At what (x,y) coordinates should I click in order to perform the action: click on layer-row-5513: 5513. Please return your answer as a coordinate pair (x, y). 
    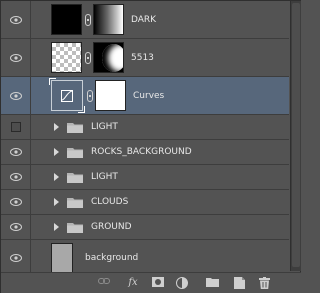
    Looking at the image, I should click on (145, 58).